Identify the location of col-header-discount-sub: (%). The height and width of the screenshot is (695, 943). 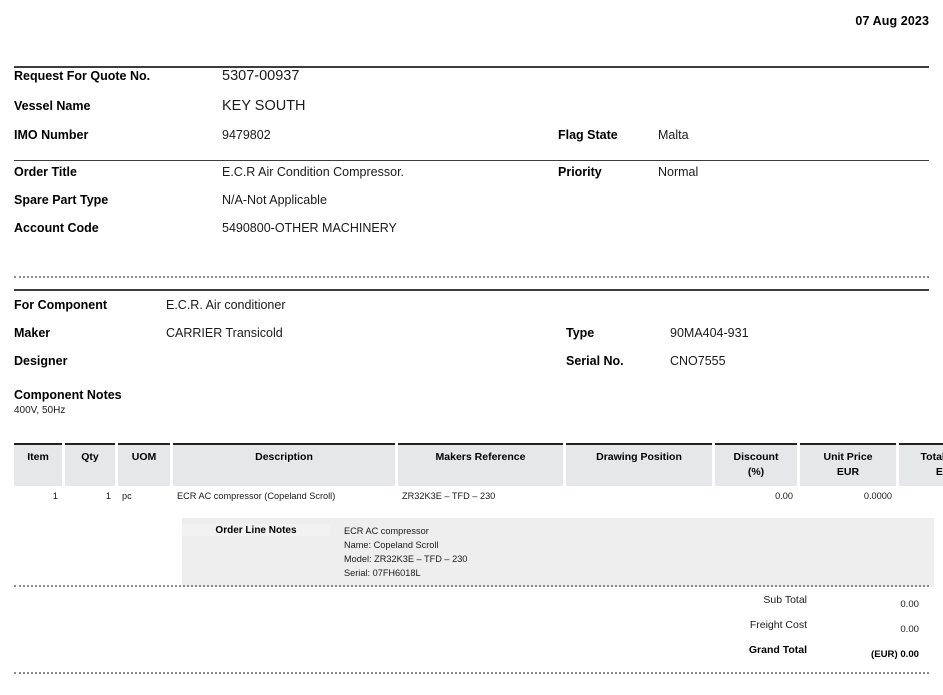
(756, 472).